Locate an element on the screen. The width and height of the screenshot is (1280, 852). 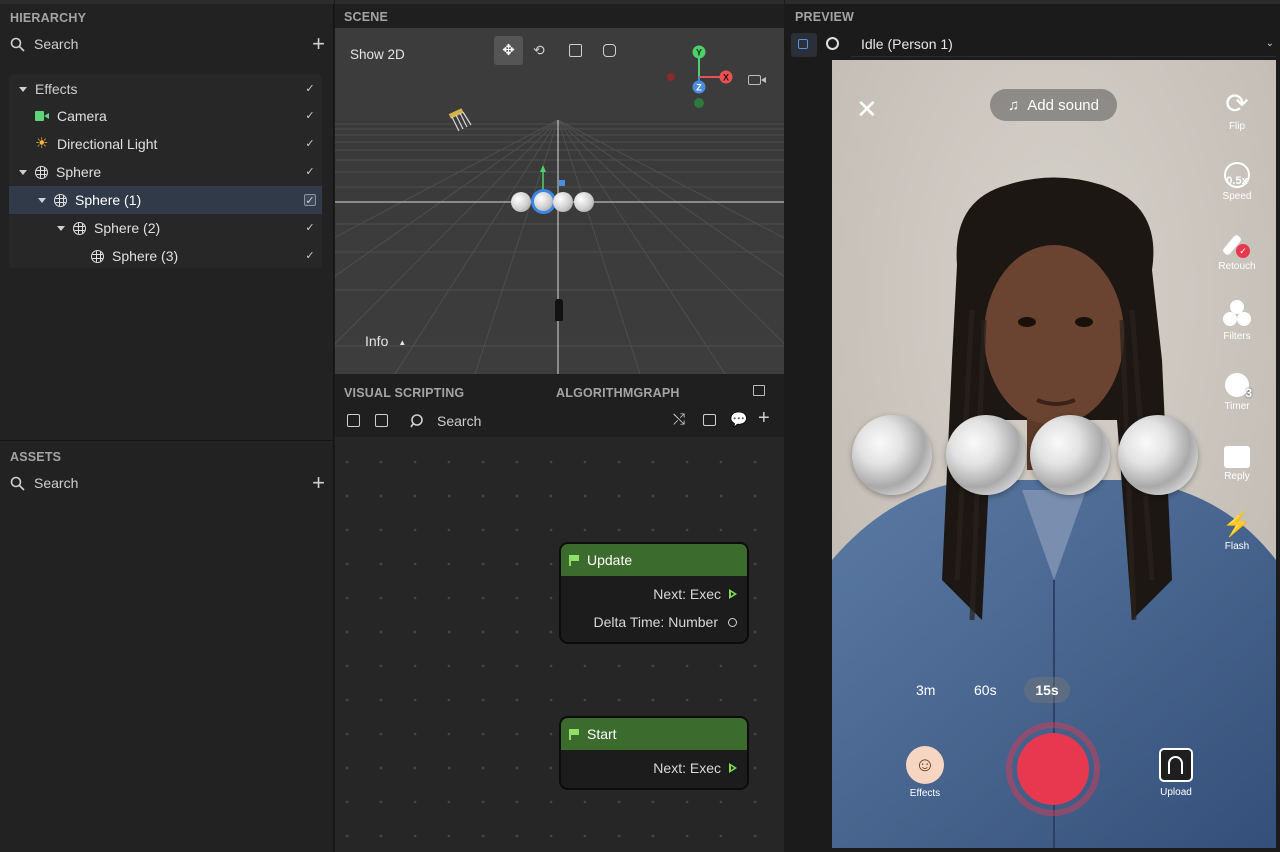
speed-button: 0.5x Speed is located at coordinates (1237, 180).